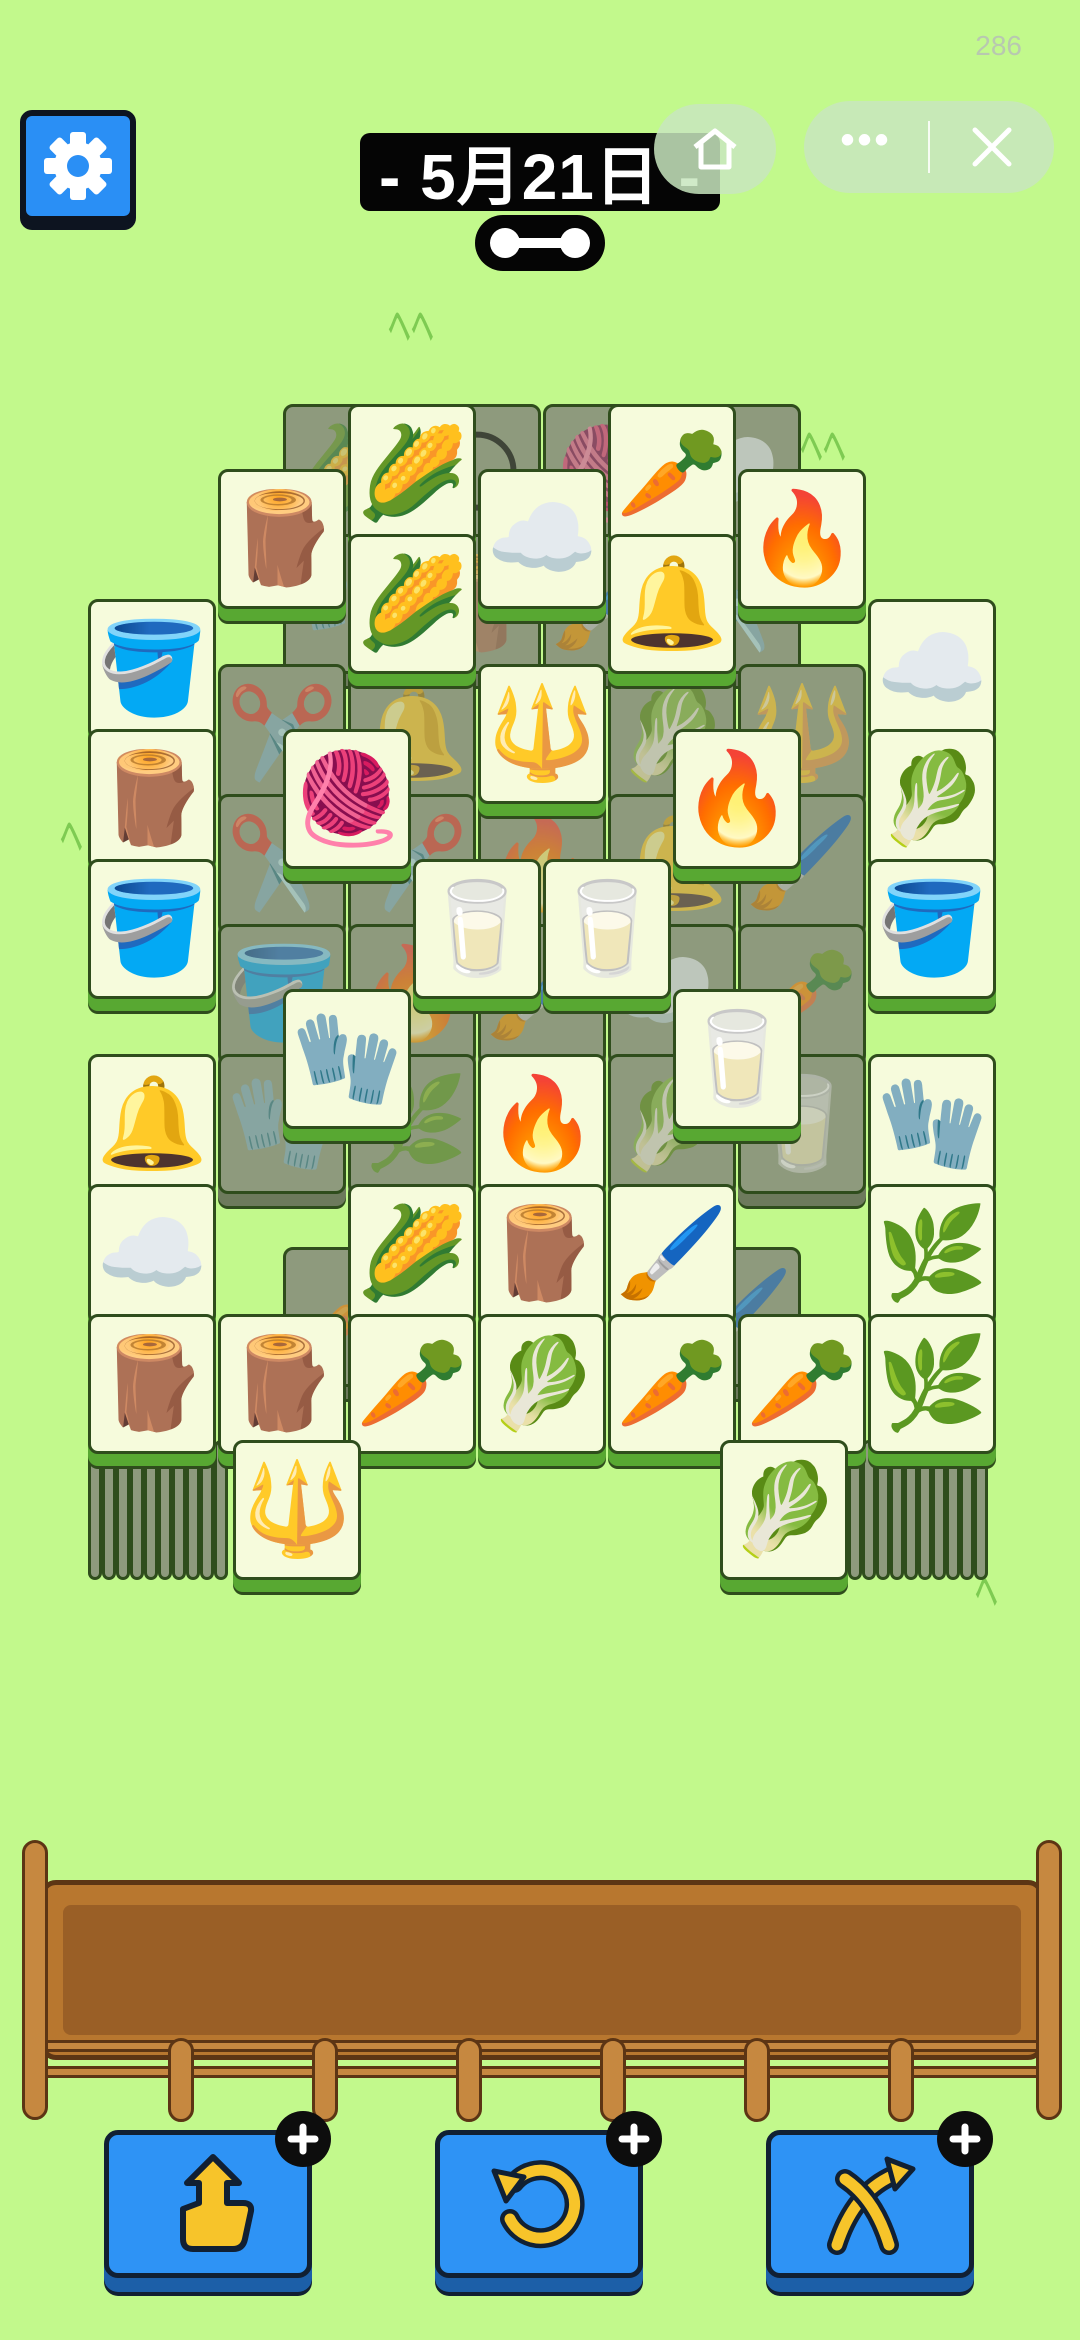 The width and height of the screenshot is (1080, 2340). I want to click on slot-box, so click(542, 1970).